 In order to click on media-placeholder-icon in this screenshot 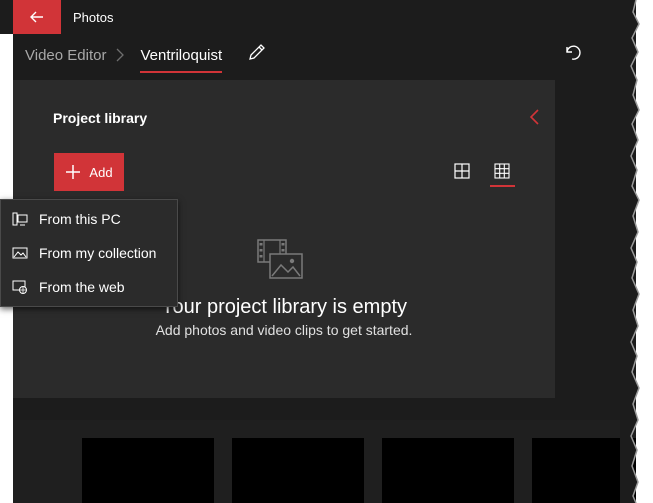, I will do `click(280, 259)`.